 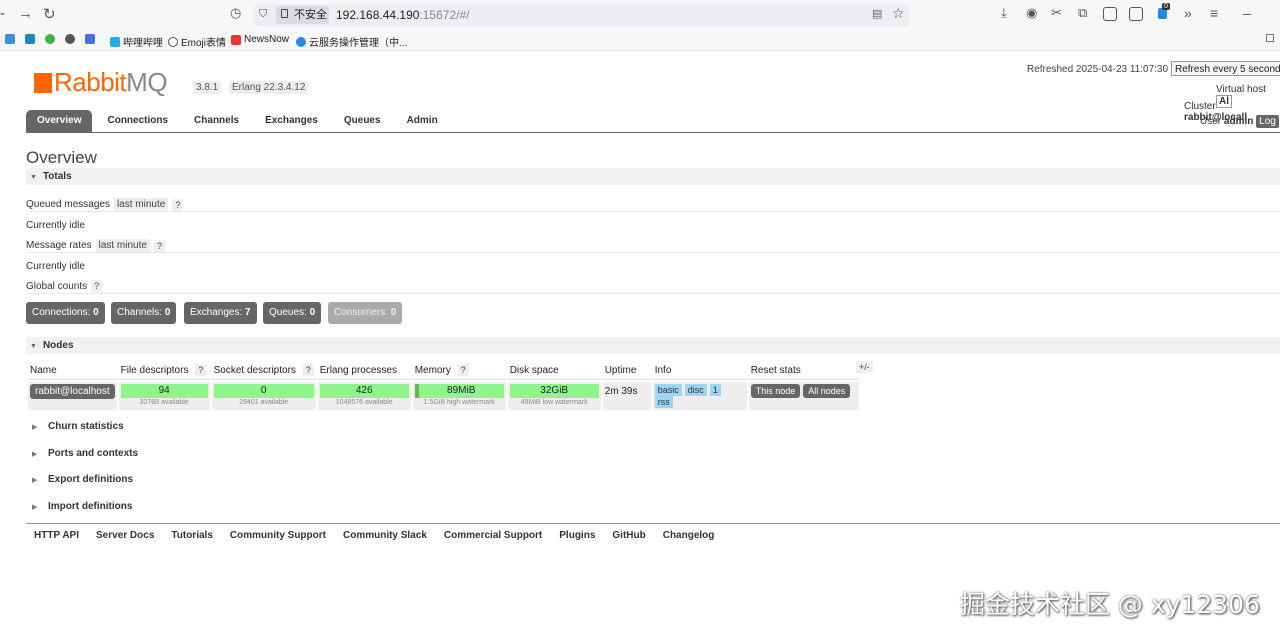 I want to click on exchanges-count-button: Exchanges: 7, so click(x=220, y=313).